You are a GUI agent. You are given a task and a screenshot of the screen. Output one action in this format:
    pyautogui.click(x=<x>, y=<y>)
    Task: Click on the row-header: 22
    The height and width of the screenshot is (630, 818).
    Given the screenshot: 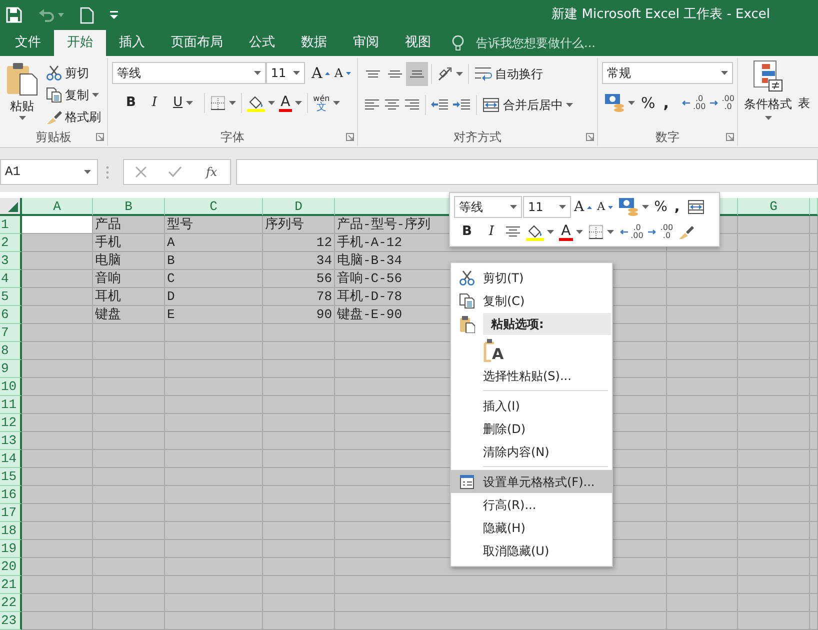 What is the action you would take?
    pyautogui.click(x=11, y=603)
    